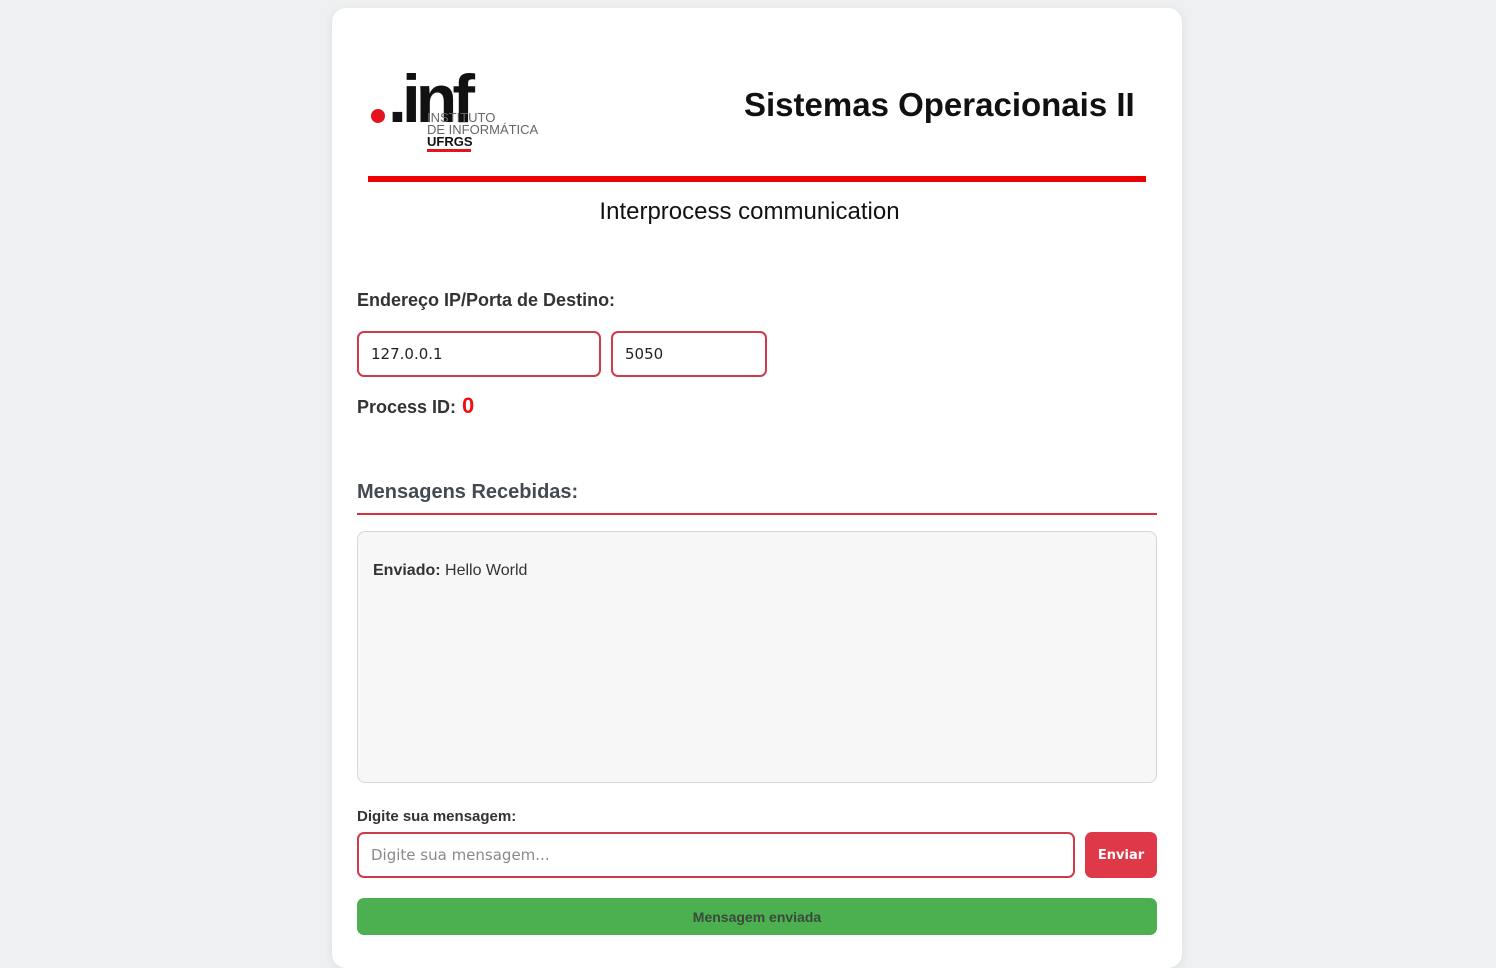 The height and width of the screenshot is (968, 1496). I want to click on course-title: Sistemas Operacionais II, so click(939, 104).